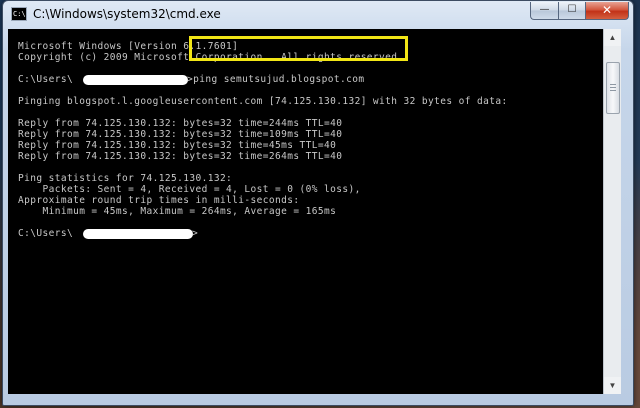  I want to click on ping-command: >ping semutsujud.blogspot.com, so click(276, 79).